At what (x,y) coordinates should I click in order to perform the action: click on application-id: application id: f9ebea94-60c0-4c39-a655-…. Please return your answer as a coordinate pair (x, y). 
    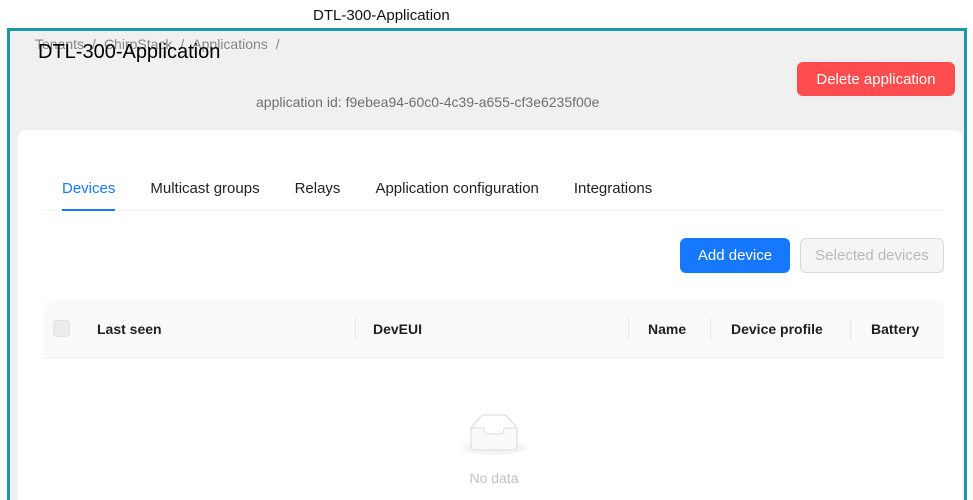
    Looking at the image, I should click on (427, 102).